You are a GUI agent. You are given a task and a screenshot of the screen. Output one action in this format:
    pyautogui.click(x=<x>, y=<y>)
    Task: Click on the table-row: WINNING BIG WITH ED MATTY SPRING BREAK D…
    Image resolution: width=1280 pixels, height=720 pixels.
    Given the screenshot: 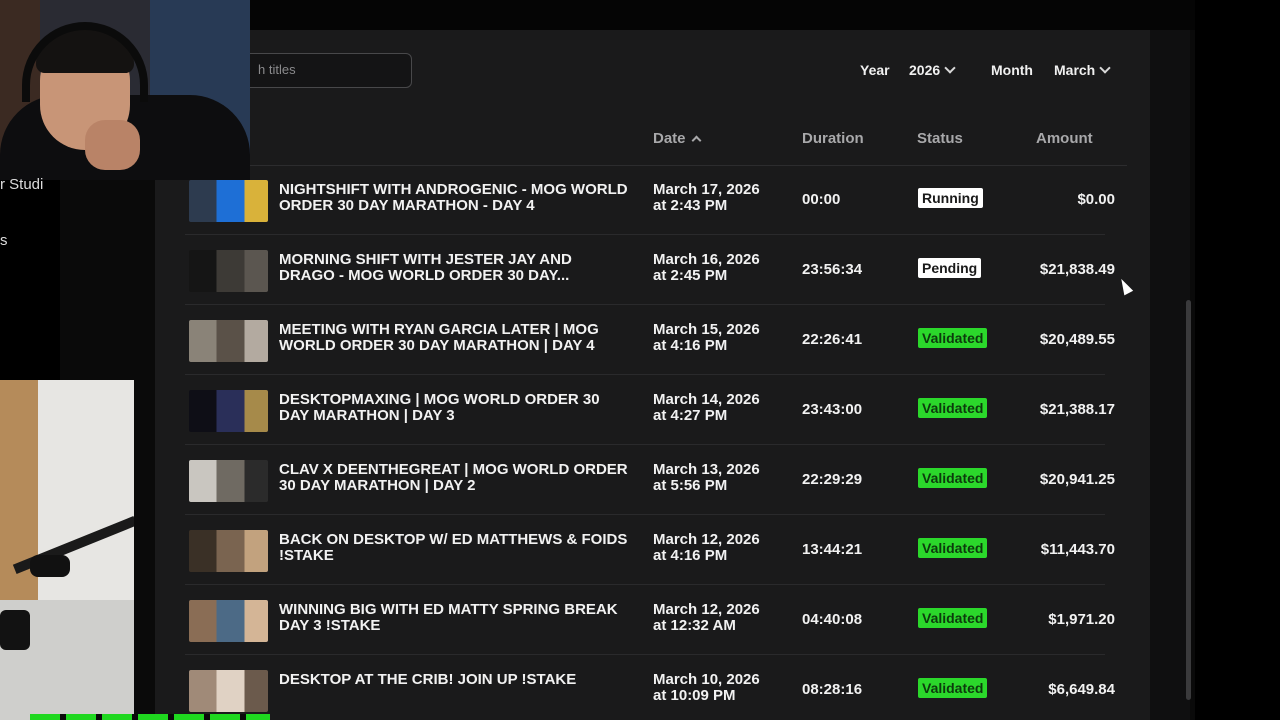 What is the action you would take?
    pyautogui.click(x=656, y=620)
    